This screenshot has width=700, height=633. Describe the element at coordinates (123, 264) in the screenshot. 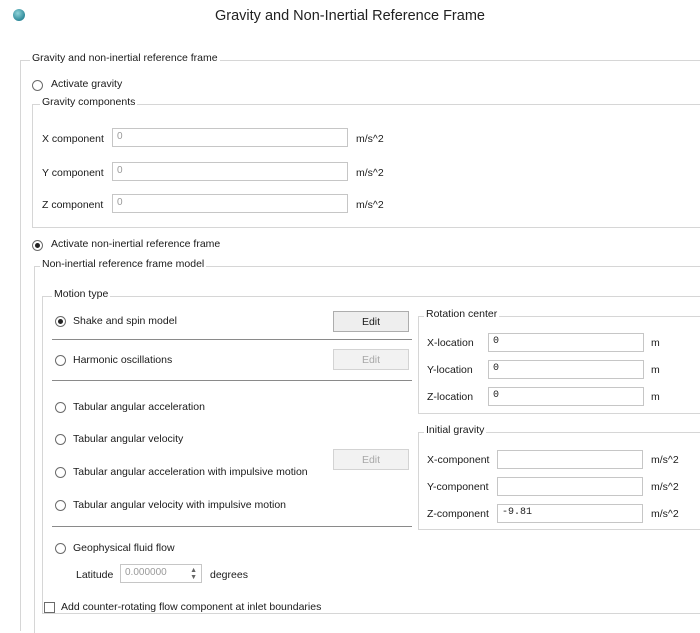

I see `non-inertial-model-label: Non-inertial reference frame model` at that location.